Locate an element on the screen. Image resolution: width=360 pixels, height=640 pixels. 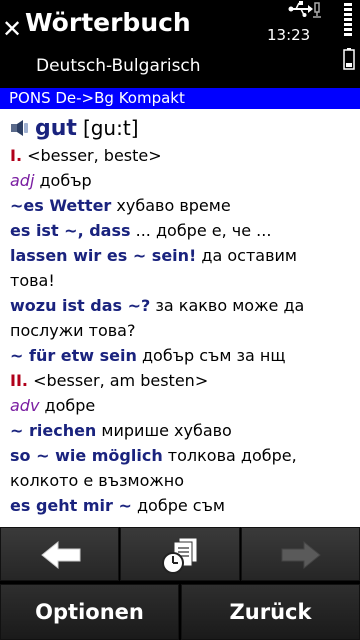
back-button is located at coordinates (59, 554).